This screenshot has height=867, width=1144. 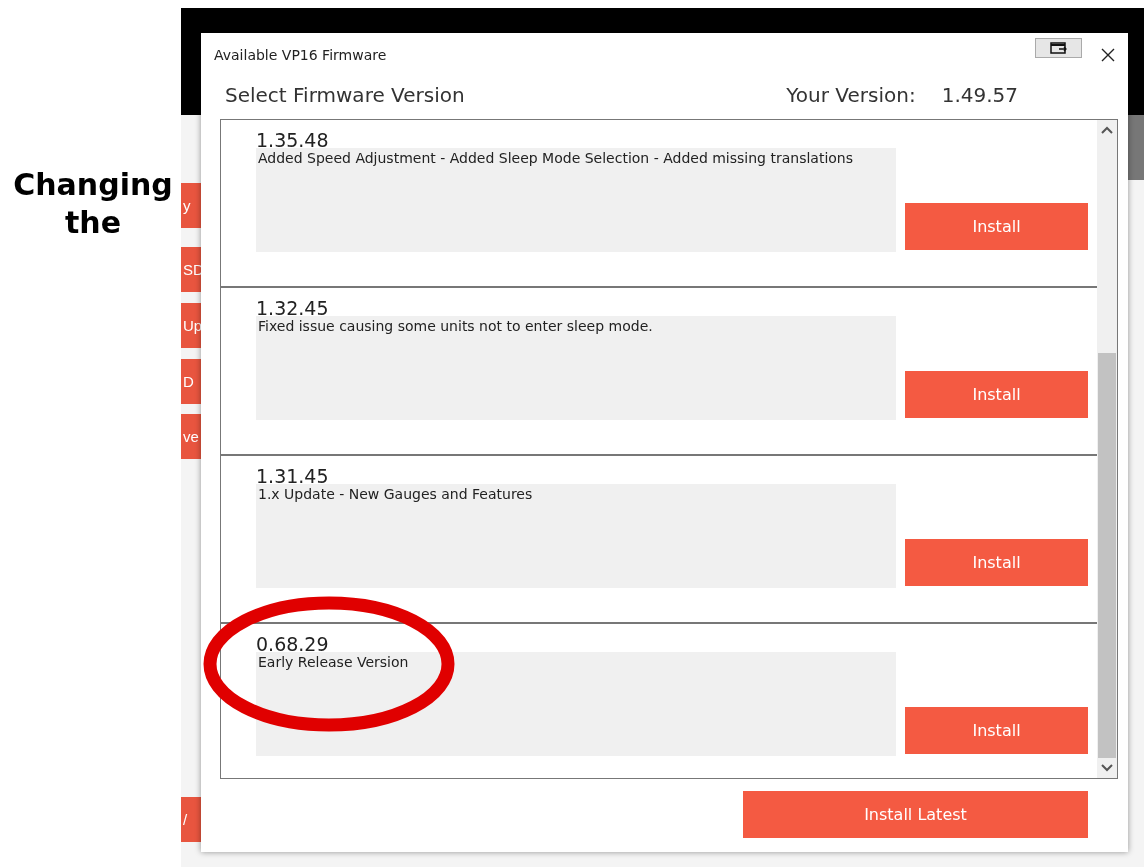 I want to click on app-header-strip, so click(x=1136, y=147).